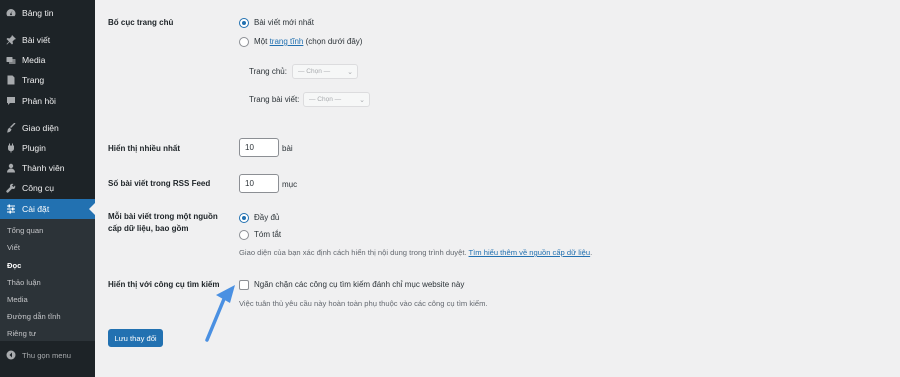 The height and width of the screenshot is (377, 900). I want to click on dashboard-icon, so click(11, 13).